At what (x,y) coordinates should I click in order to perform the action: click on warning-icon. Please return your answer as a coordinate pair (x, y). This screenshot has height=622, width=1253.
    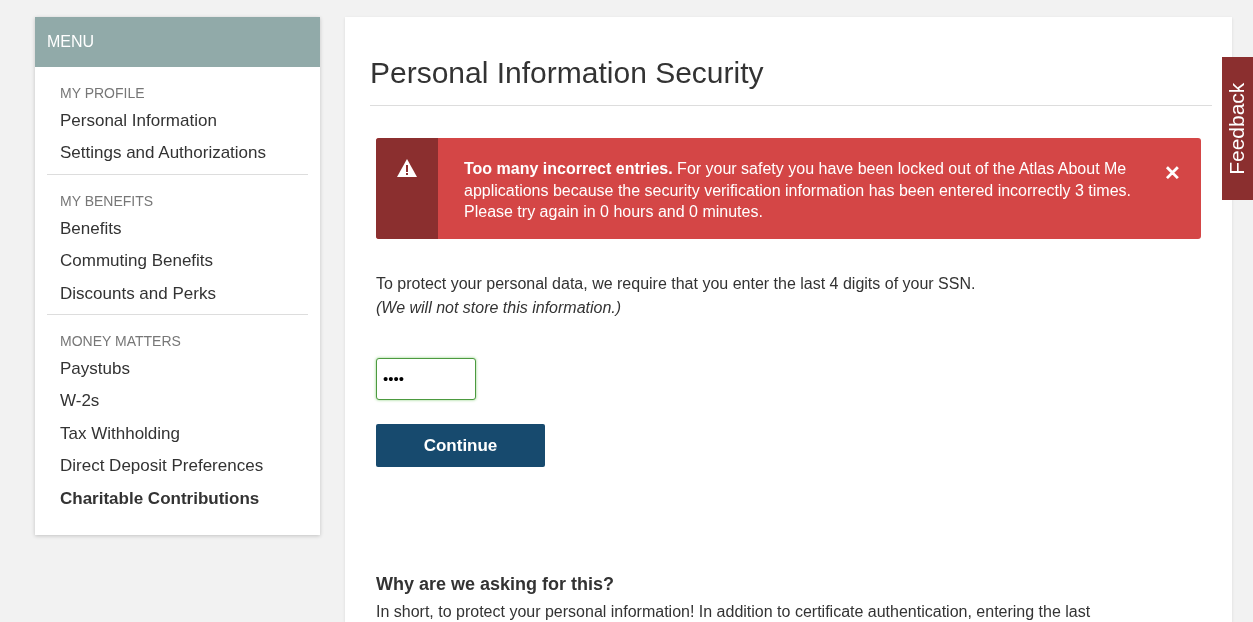
    Looking at the image, I should click on (407, 168).